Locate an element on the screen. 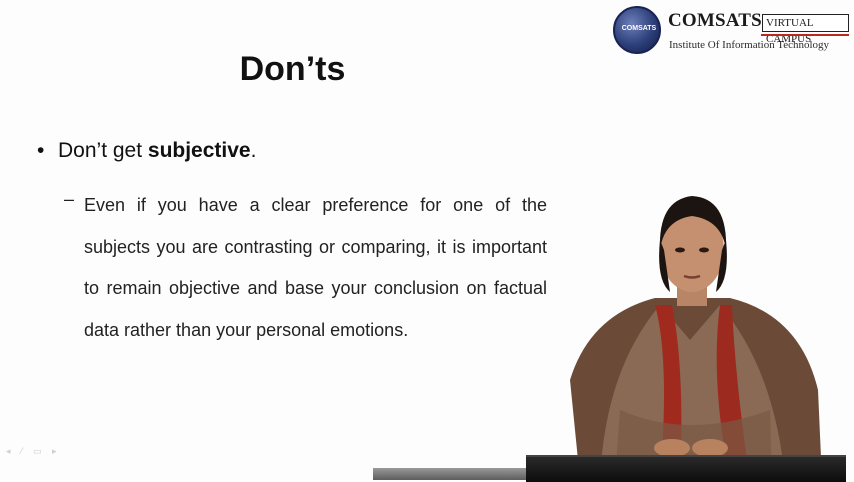  slide-title: Don’ts is located at coordinates (292, 69).